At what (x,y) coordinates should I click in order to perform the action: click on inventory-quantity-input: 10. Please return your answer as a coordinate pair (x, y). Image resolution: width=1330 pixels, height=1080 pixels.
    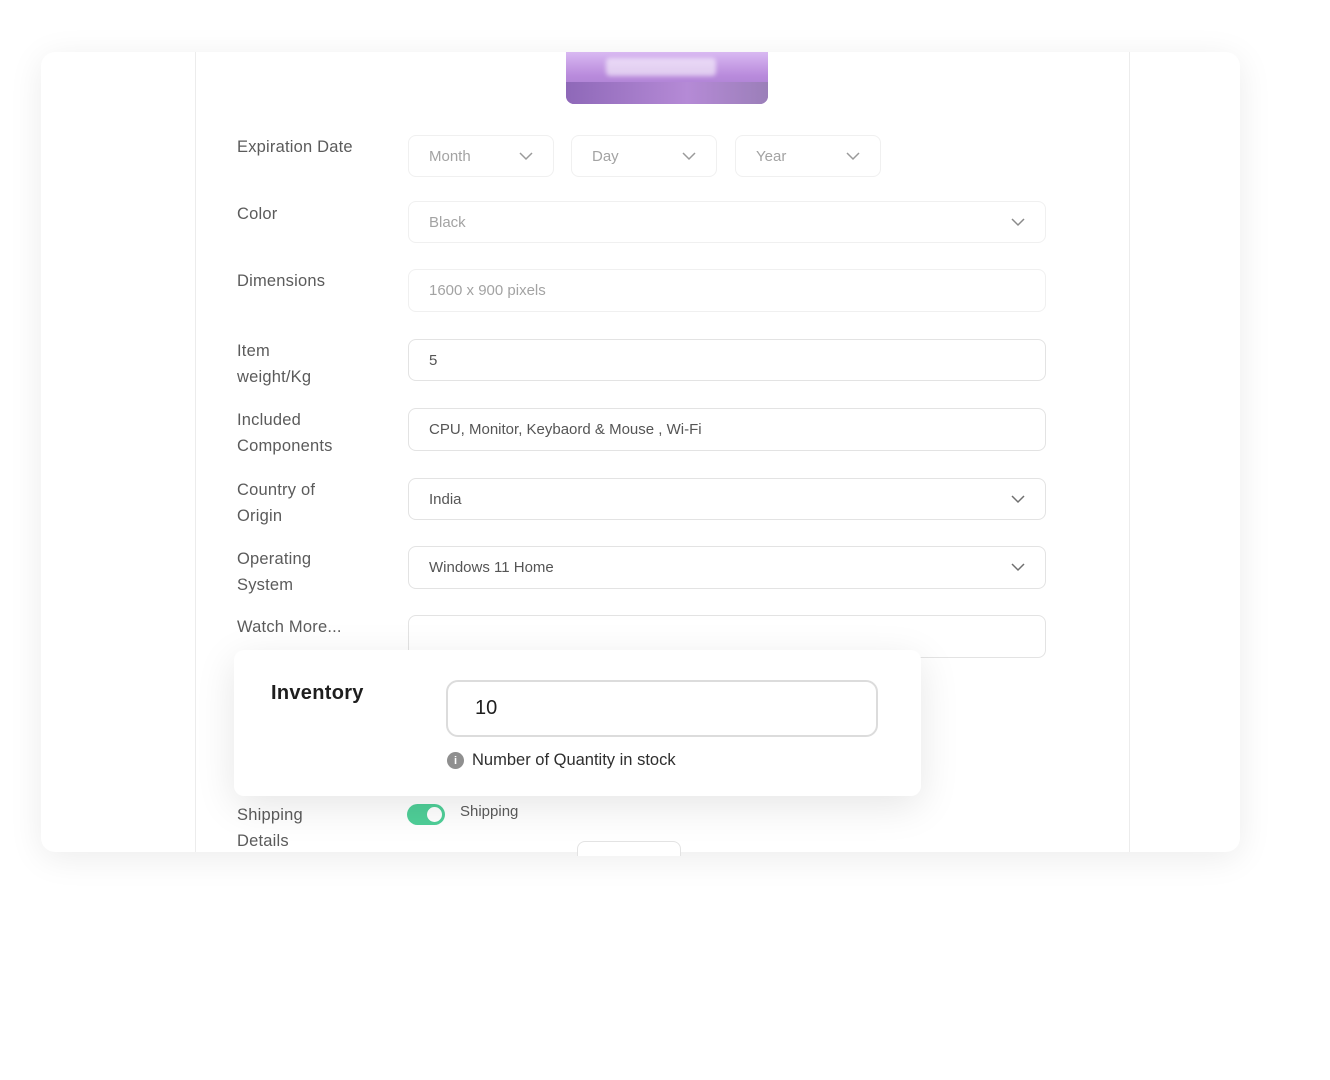
    Looking at the image, I should click on (662, 708).